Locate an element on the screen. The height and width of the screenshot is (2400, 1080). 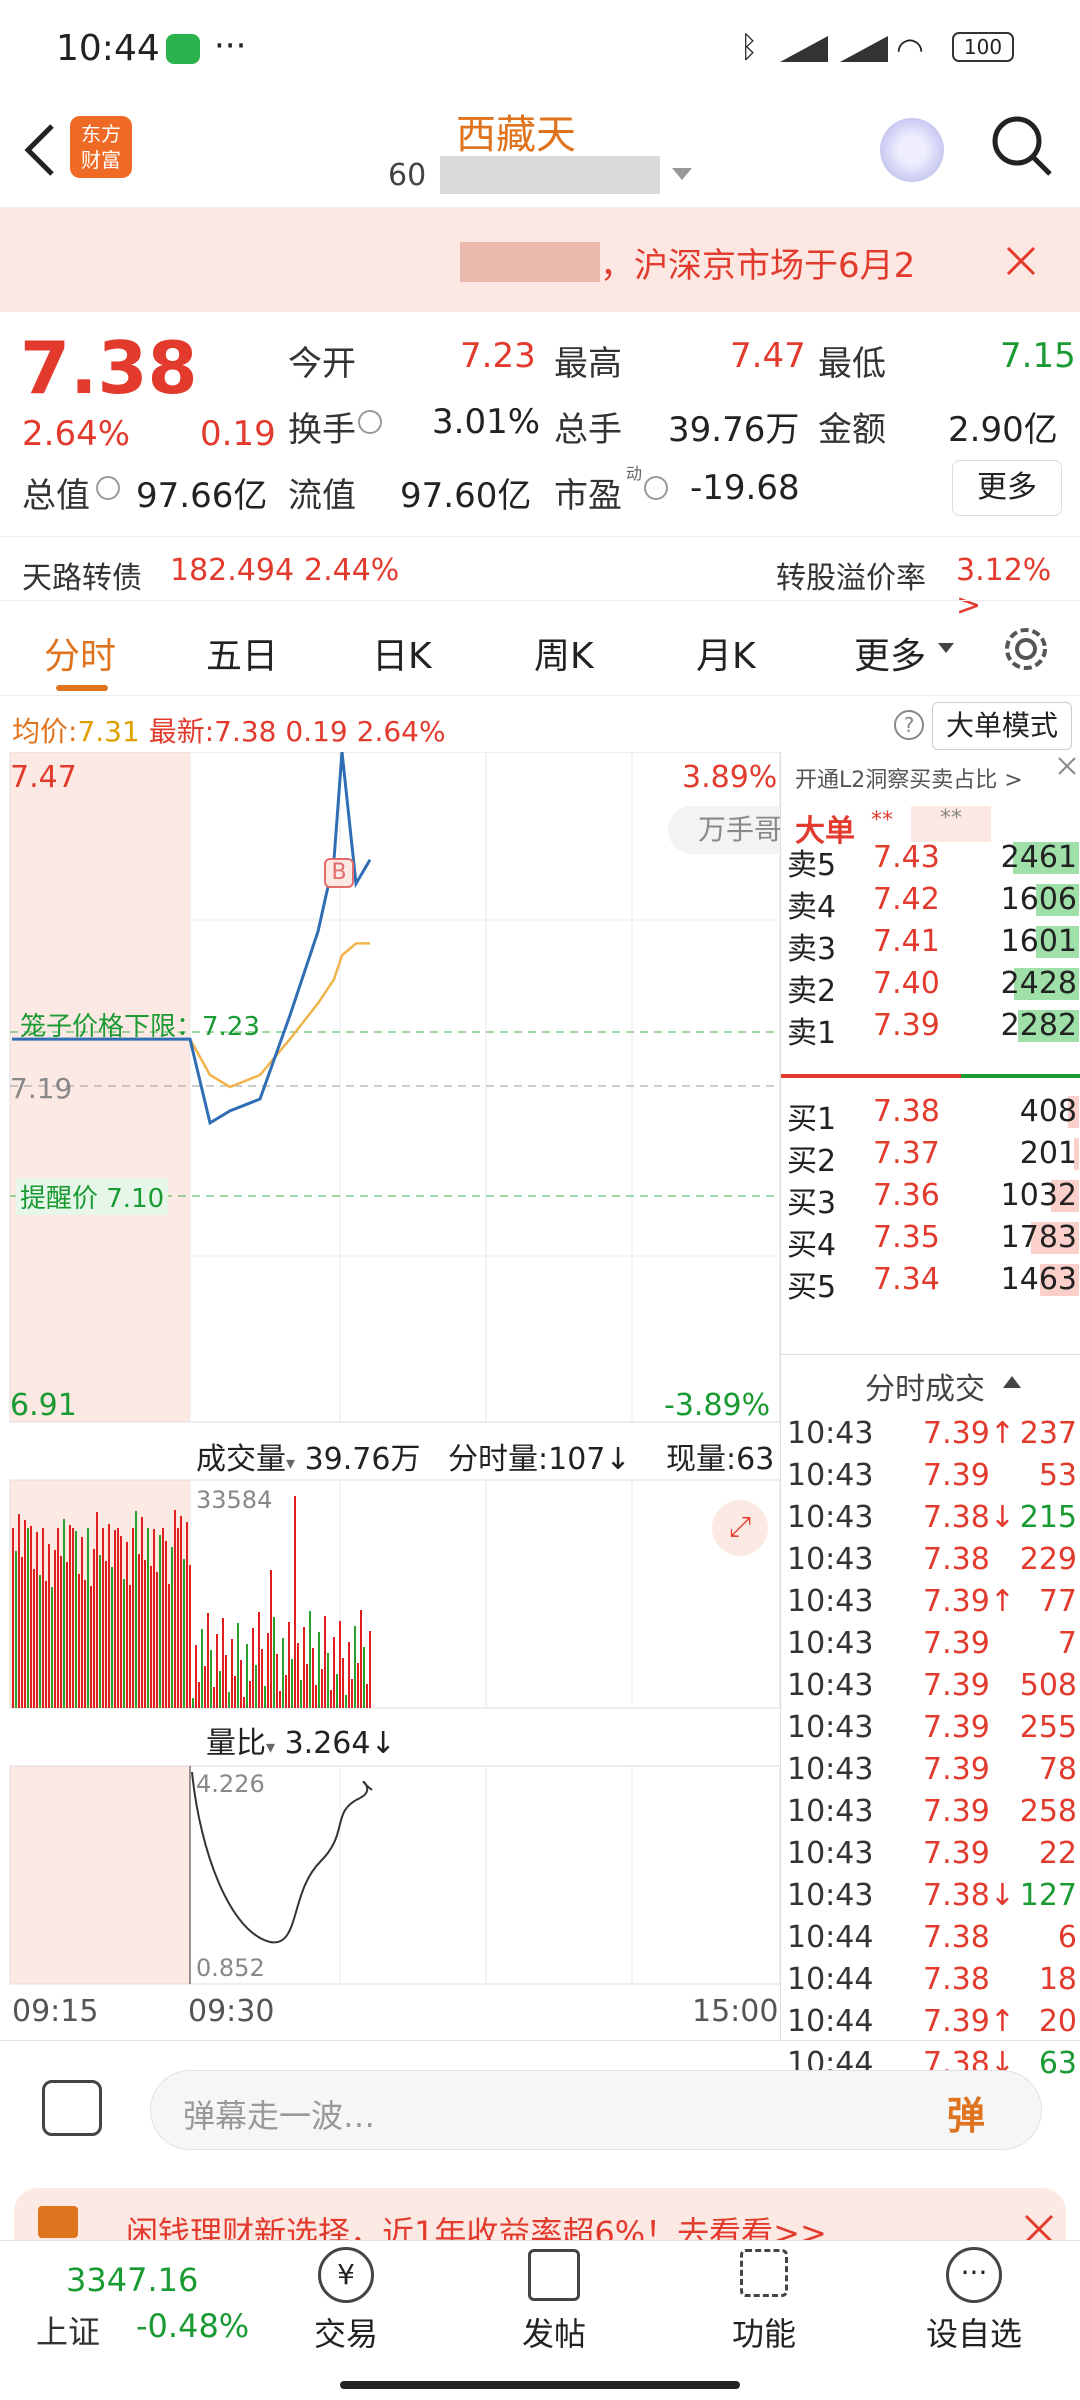
trade-icon: ¥ is located at coordinates (346, 2275).